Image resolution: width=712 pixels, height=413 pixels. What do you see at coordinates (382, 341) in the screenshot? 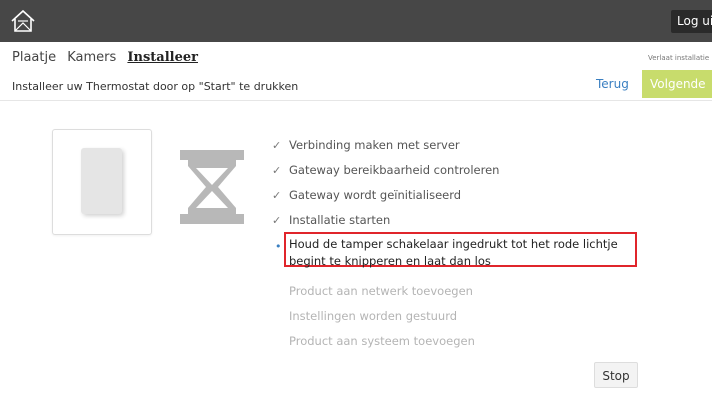
I see `step-pending: Product aan systeem toevoegen` at bounding box center [382, 341].